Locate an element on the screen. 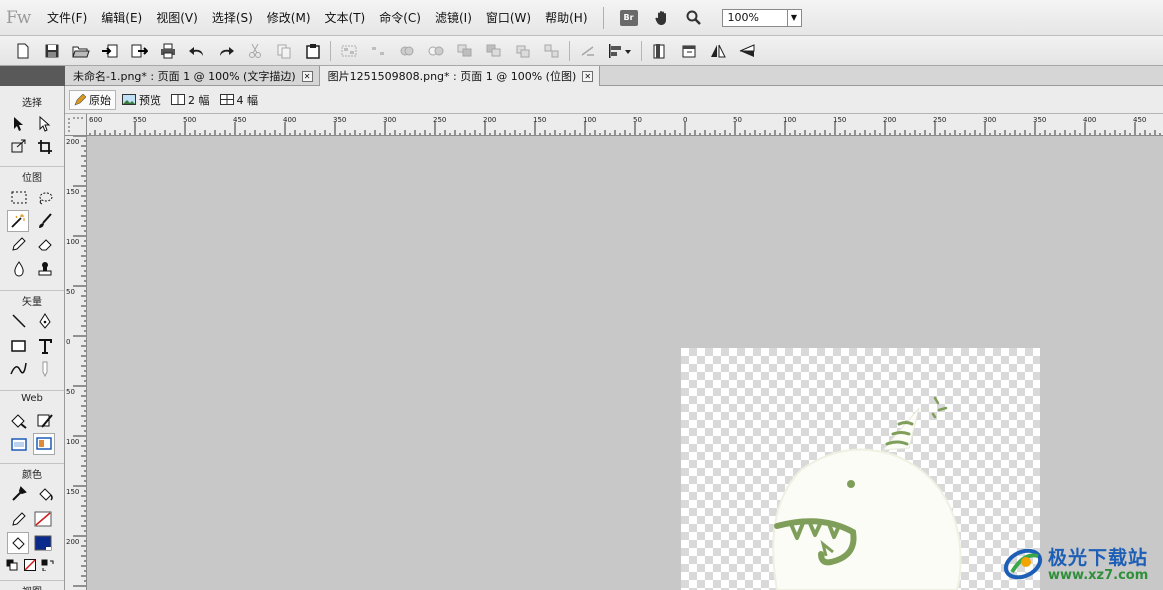 This screenshot has height=590, width=1163. brush-tool-icon is located at coordinates (45, 221).